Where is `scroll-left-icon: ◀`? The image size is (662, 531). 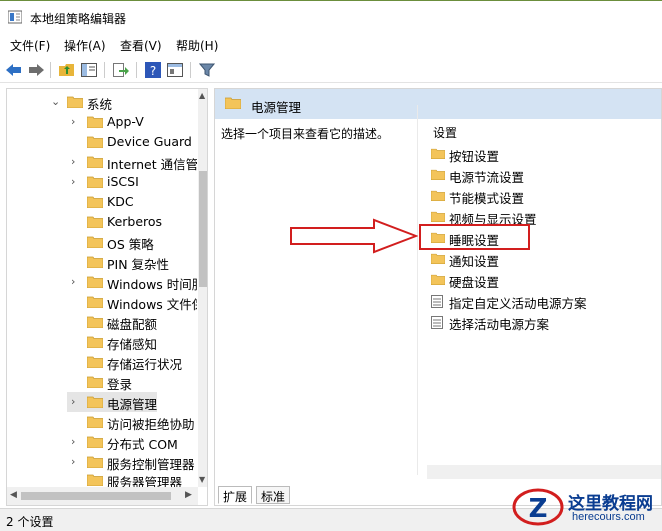 scroll-left-icon: ◀ is located at coordinates (13, 495).